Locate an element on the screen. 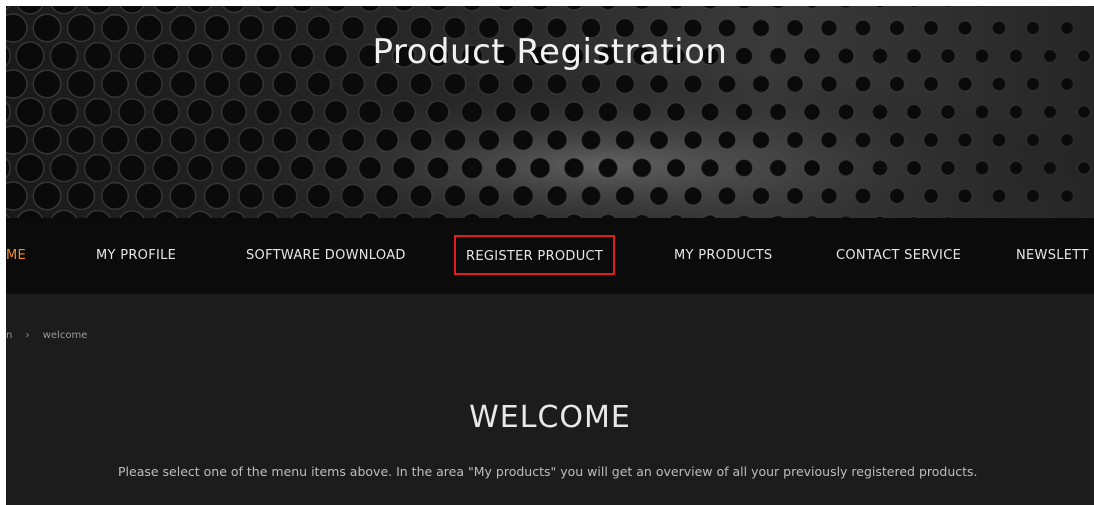  breadcrumb-current: welcome is located at coordinates (65, 335).